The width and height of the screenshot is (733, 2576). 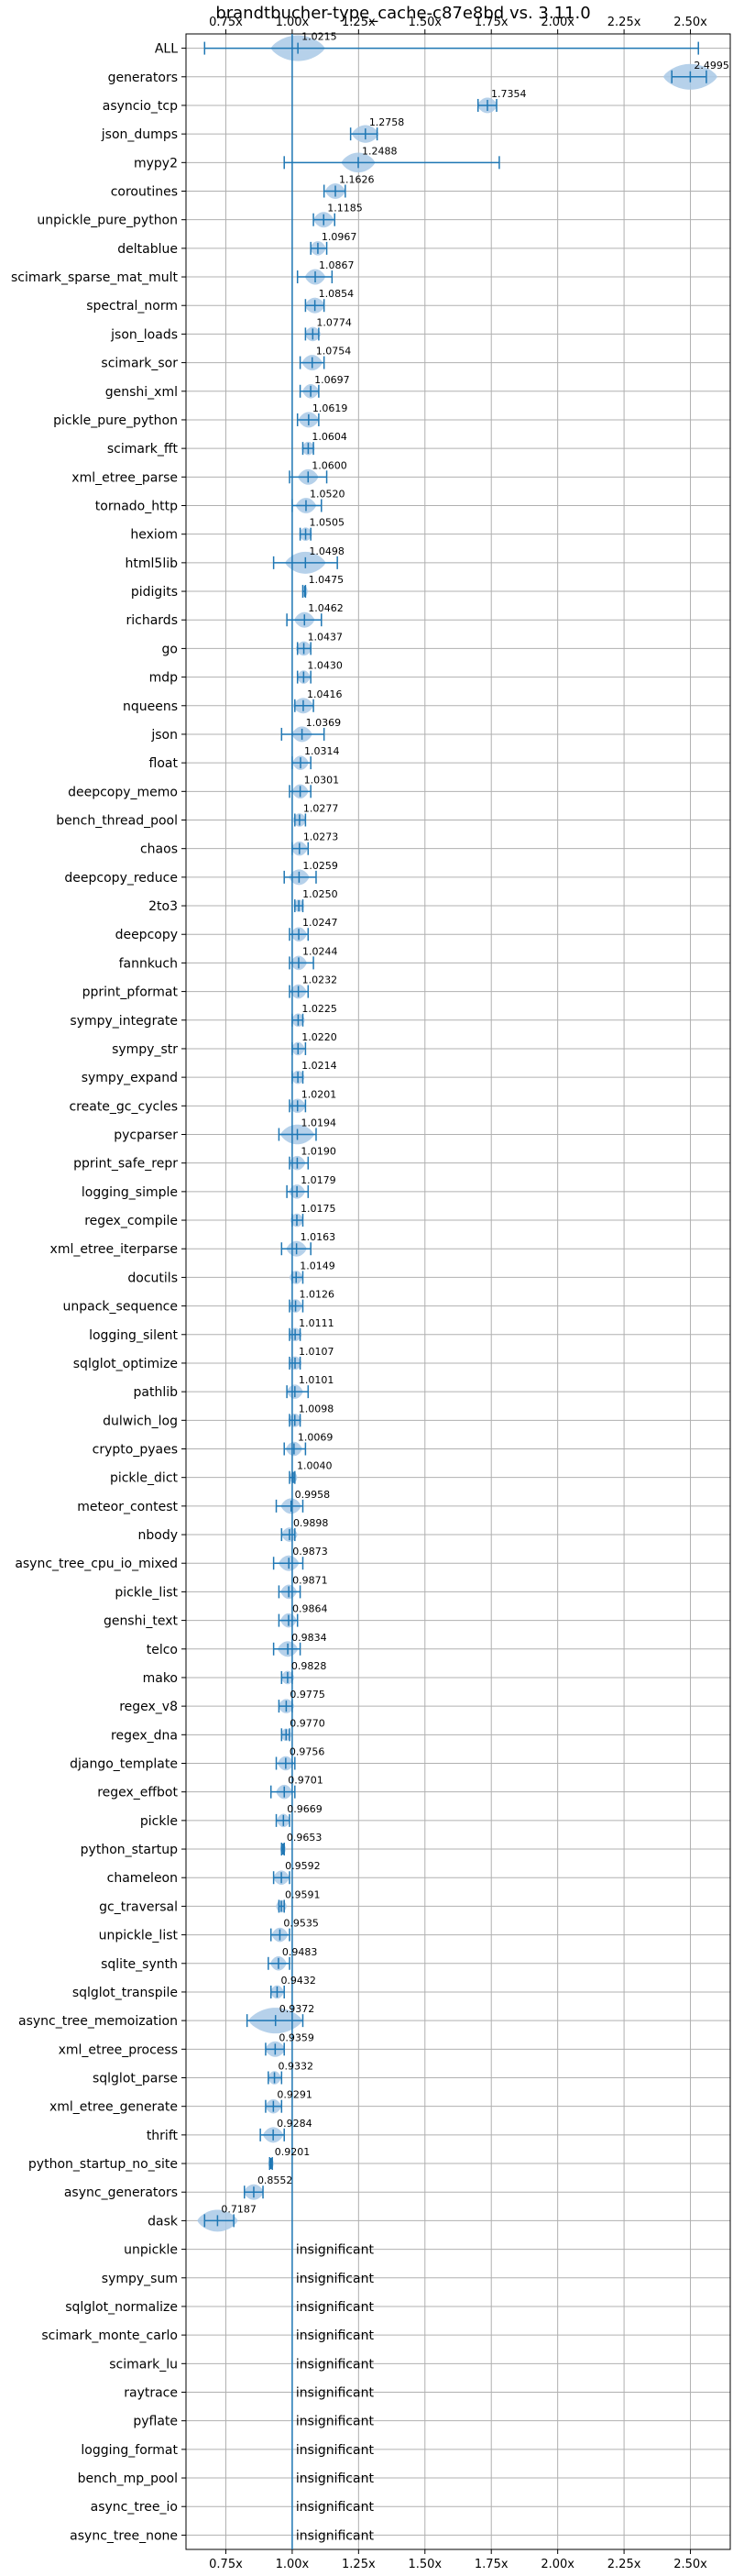 What do you see at coordinates (131, 1221) in the screenshot?
I see `category-label: regex_compile` at bounding box center [131, 1221].